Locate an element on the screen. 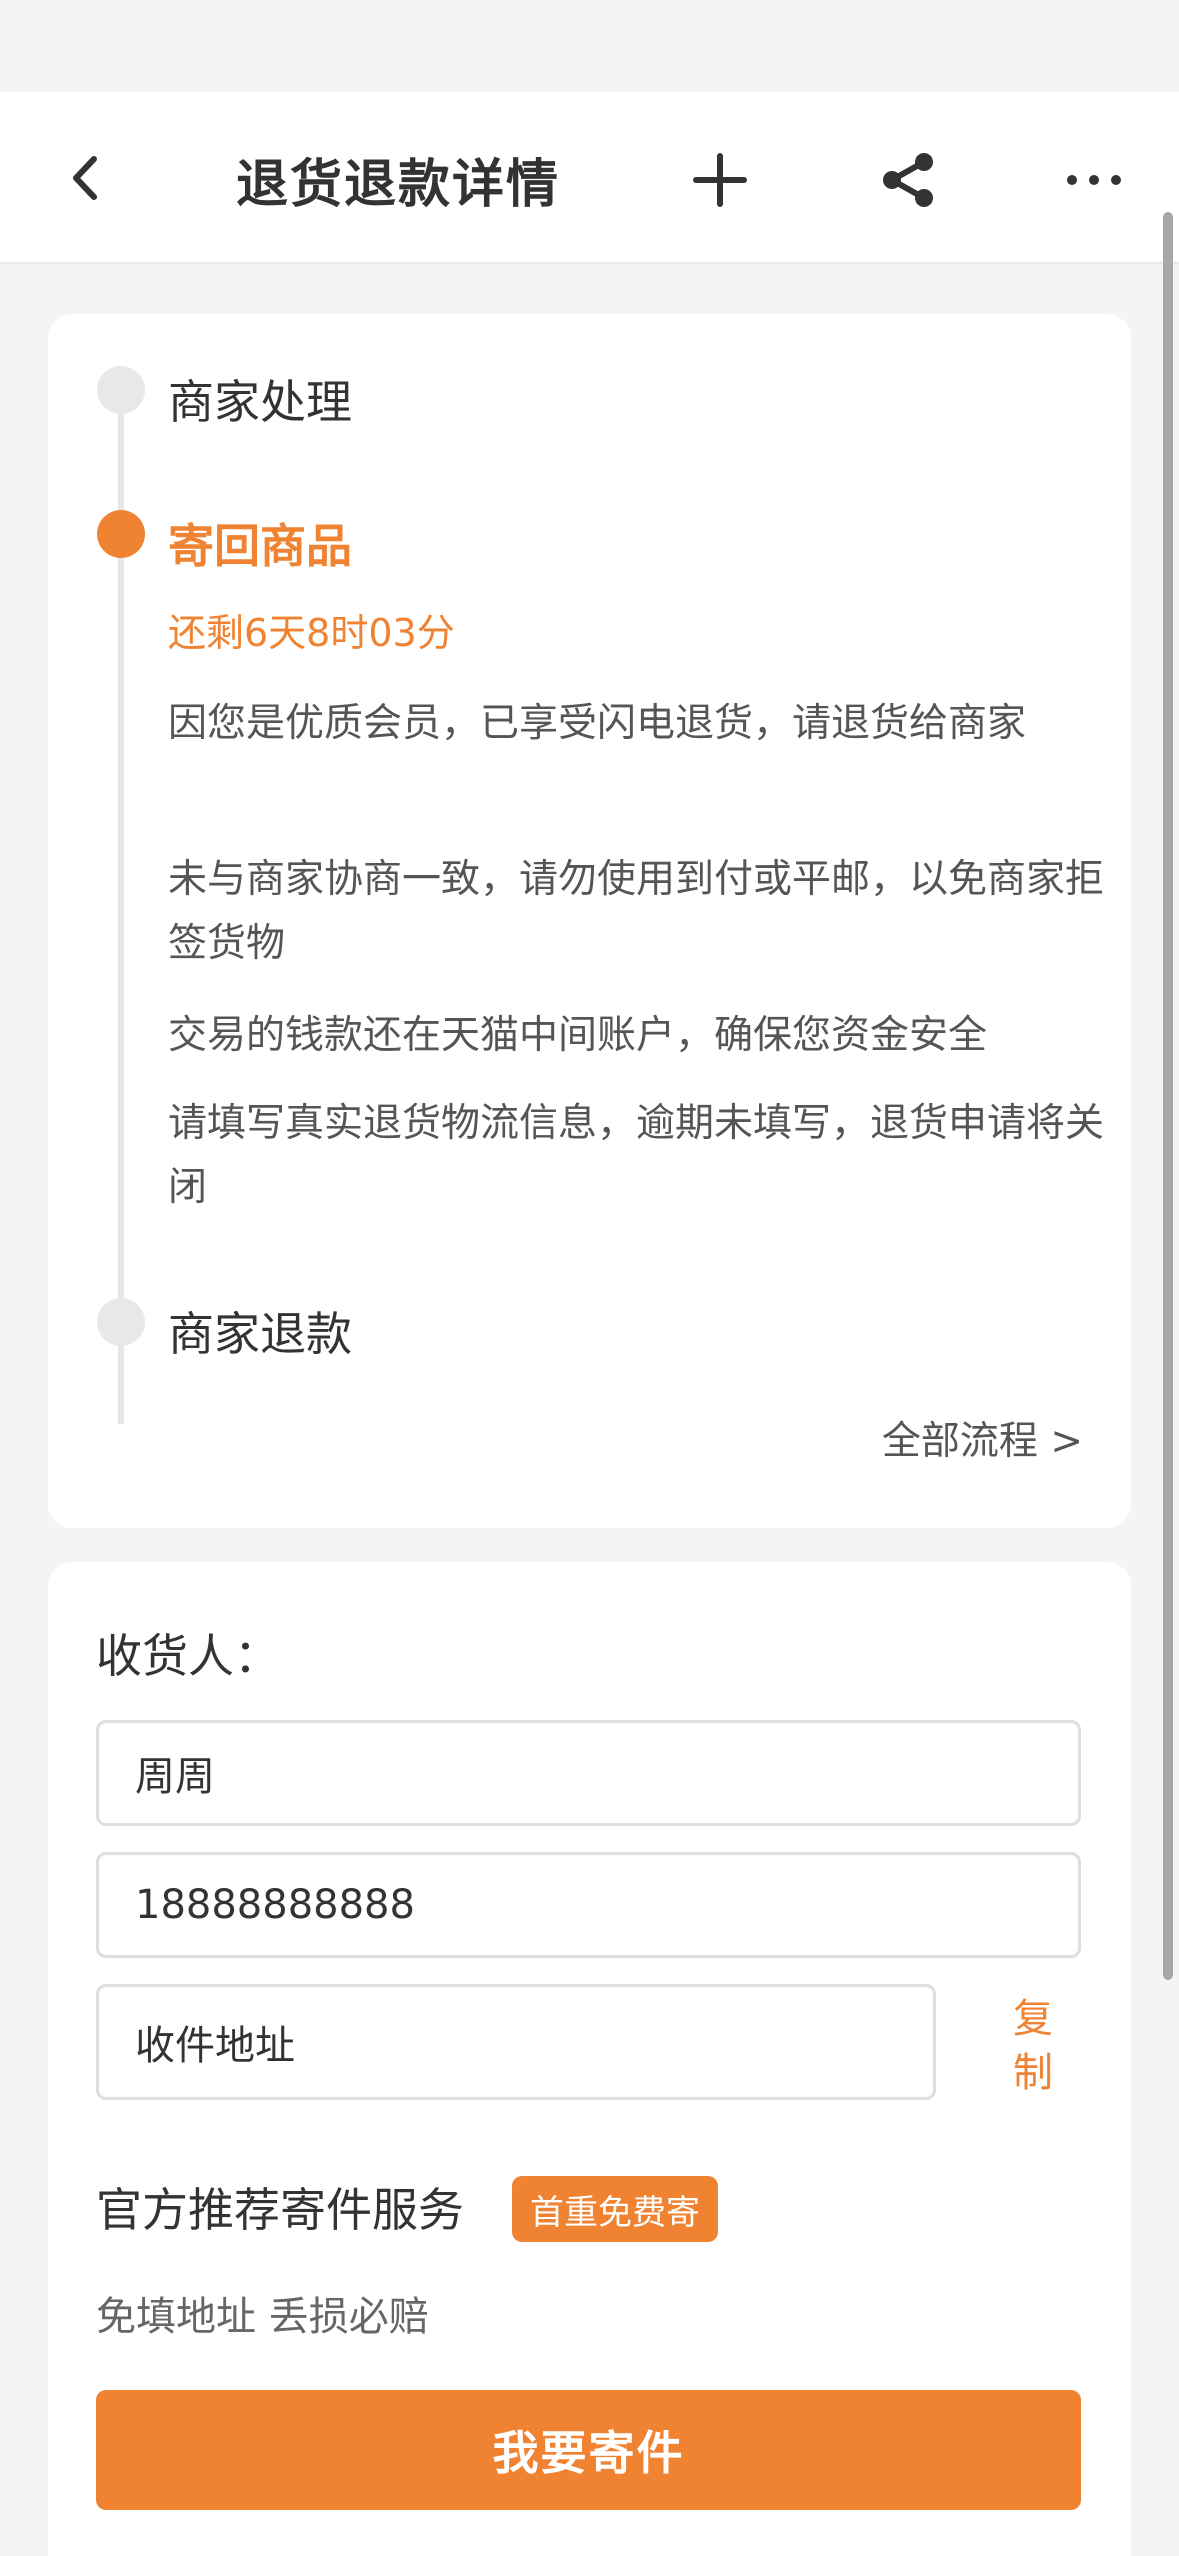 This screenshot has width=1179, height=2556. note-item: 未与商家协商一致，请勿使用到付或平邮，以免商家拒签货物 is located at coordinates (636, 911).